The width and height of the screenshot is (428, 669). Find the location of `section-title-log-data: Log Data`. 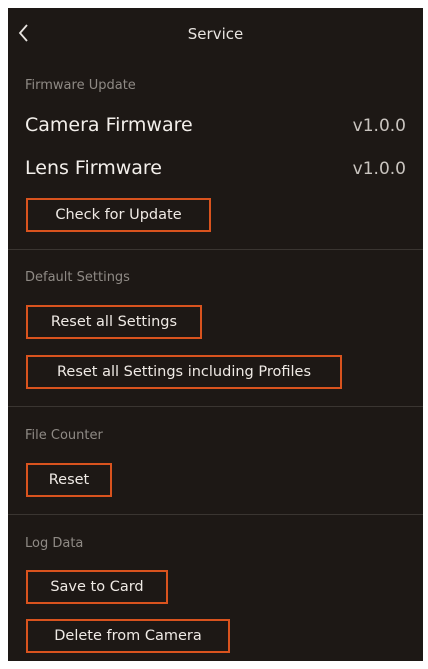

section-title-log-data: Log Data is located at coordinates (54, 543).